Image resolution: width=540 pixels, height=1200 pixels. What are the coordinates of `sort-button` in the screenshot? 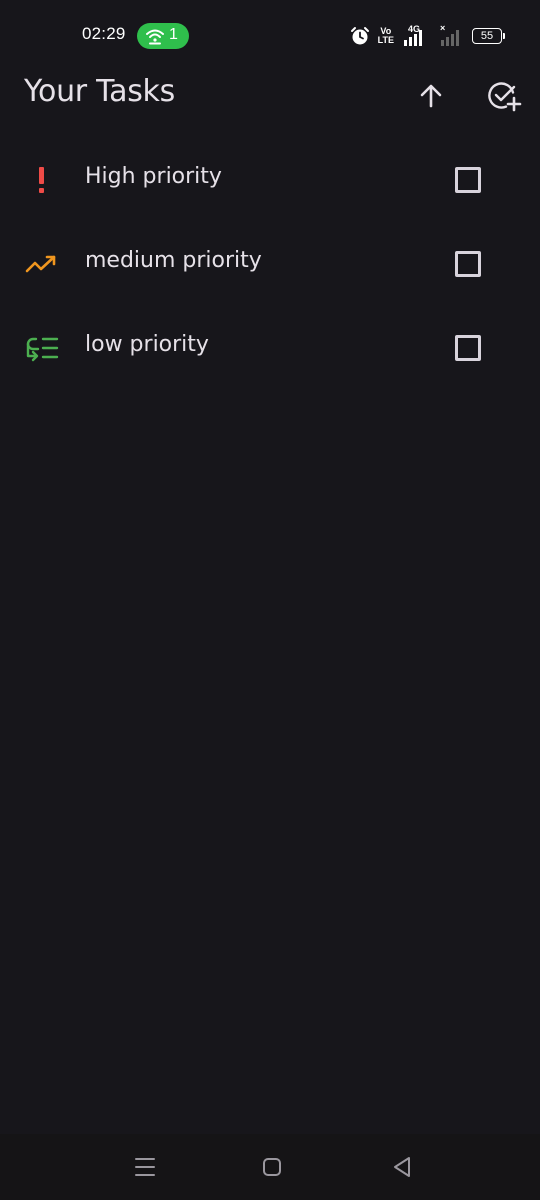 It's located at (431, 96).